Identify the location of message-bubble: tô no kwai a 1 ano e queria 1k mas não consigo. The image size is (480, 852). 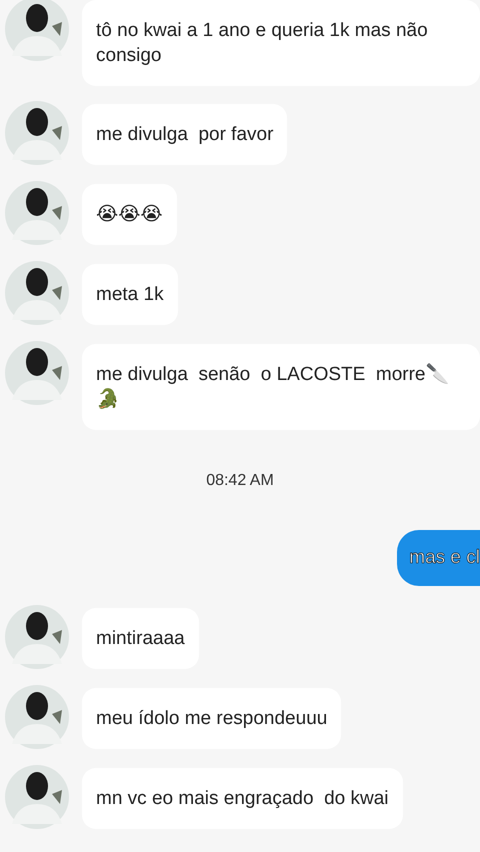
(281, 43).